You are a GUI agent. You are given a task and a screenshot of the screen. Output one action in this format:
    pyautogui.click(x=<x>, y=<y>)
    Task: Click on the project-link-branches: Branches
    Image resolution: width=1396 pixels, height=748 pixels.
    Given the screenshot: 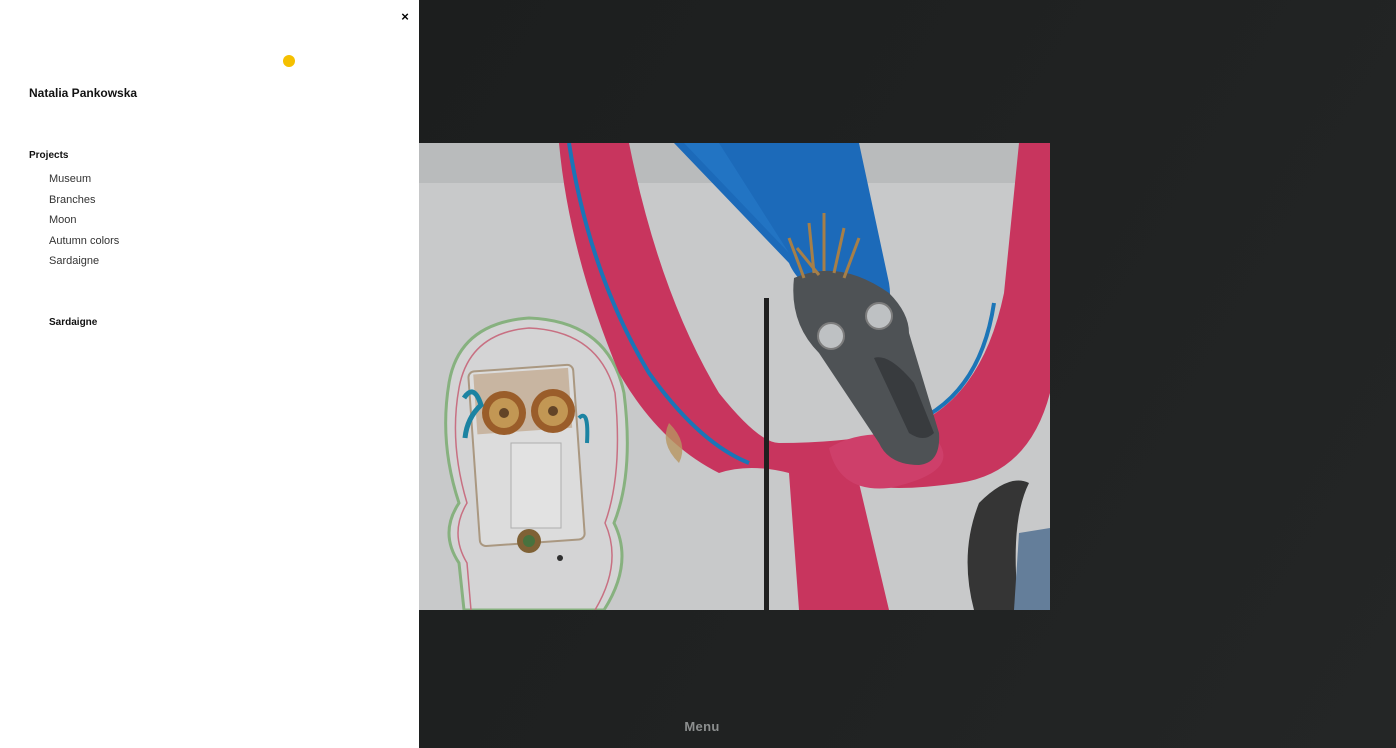 What is the action you would take?
    pyautogui.click(x=84, y=202)
    